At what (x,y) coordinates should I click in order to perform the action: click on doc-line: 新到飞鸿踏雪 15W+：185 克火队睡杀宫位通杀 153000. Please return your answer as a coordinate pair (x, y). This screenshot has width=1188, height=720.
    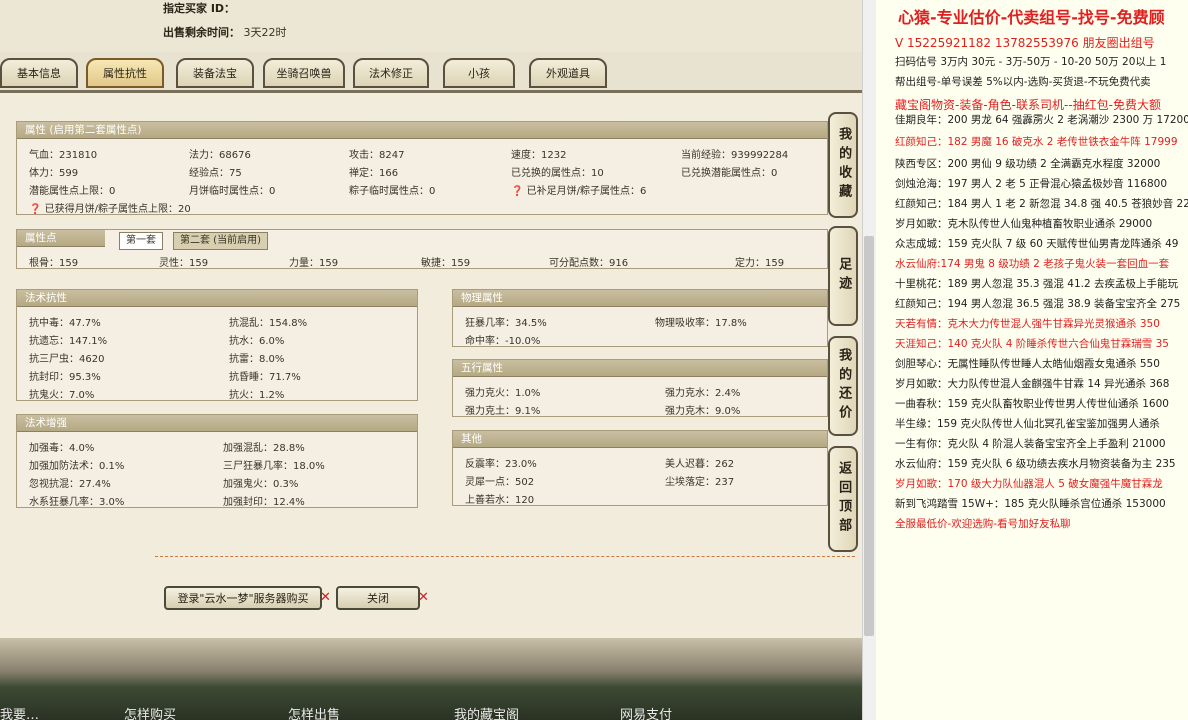
    Looking at the image, I should click on (1030, 504).